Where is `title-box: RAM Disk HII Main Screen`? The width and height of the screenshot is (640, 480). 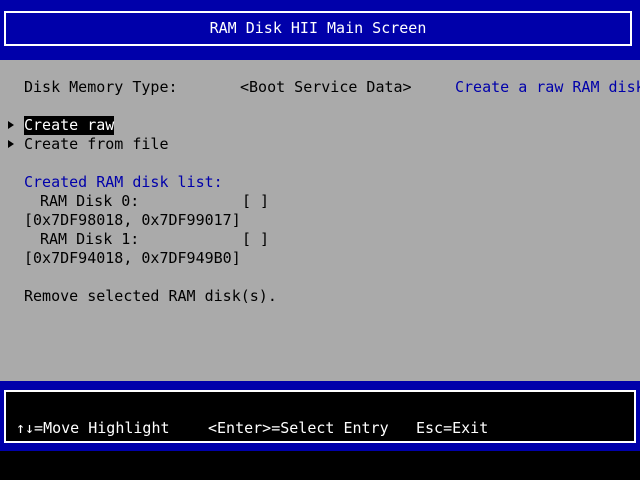 title-box: RAM Disk HII Main Screen is located at coordinates (318, 28).